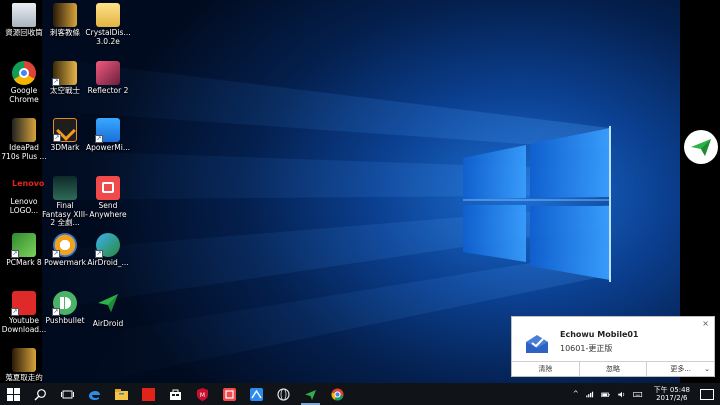 This screenshot has height=405, width=720. What do you see at coordinates (108, 73) in the screenshot?
I see `reflector-icon` at bounding box center [108, 73].